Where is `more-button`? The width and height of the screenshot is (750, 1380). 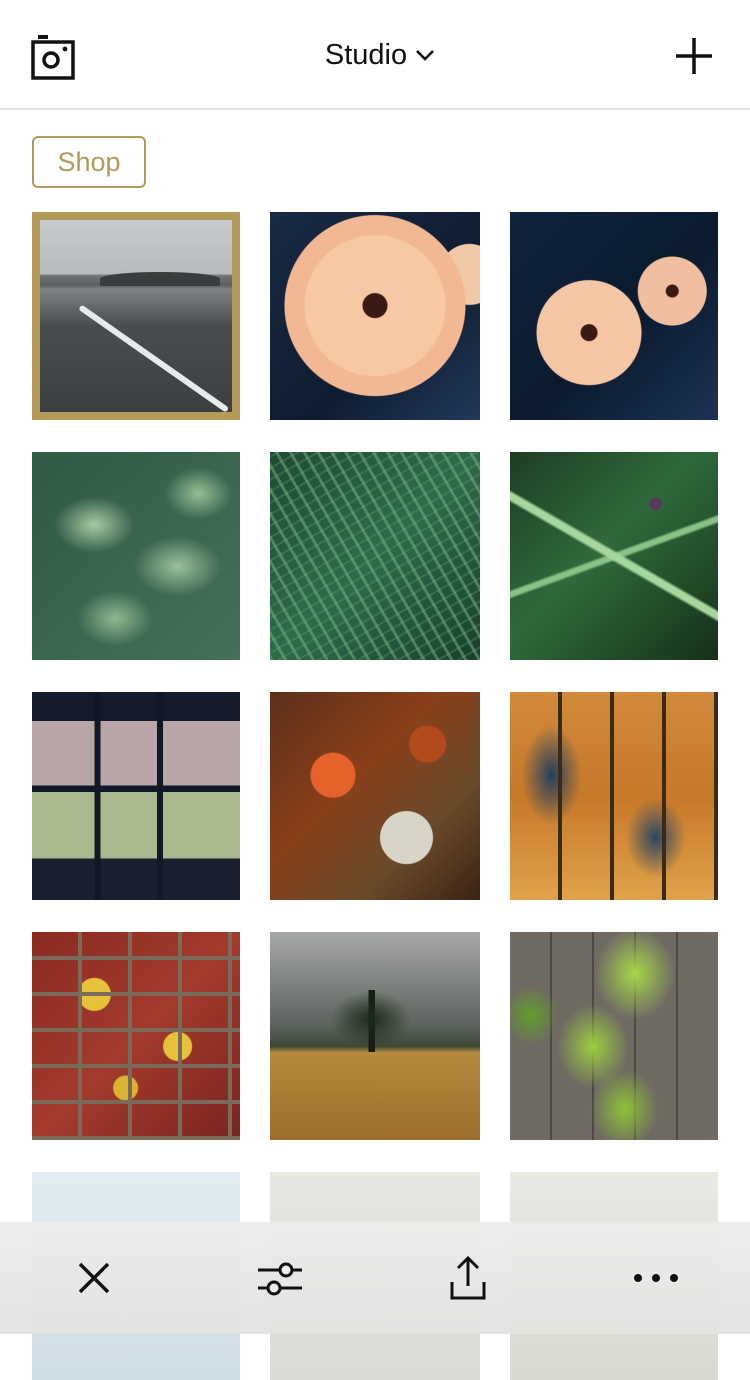 more-button is located at coordinates (656, 1278).